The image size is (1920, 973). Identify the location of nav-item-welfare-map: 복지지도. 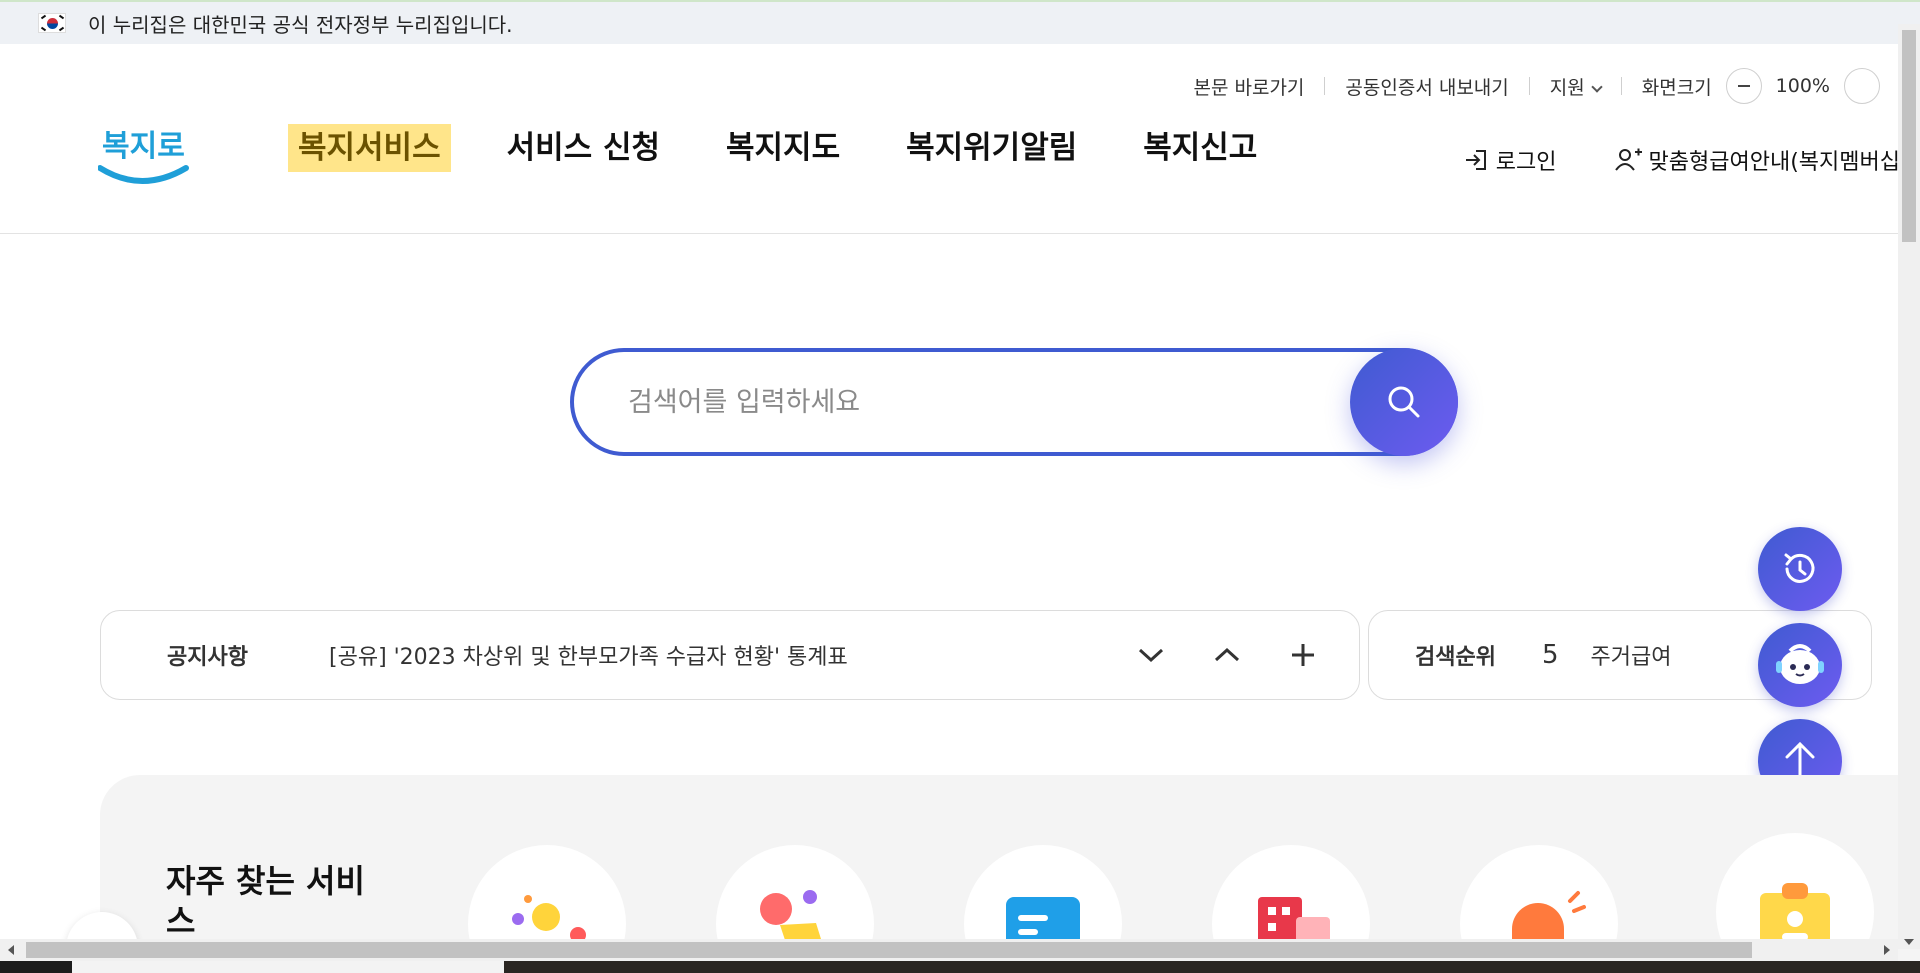
(783, 148).